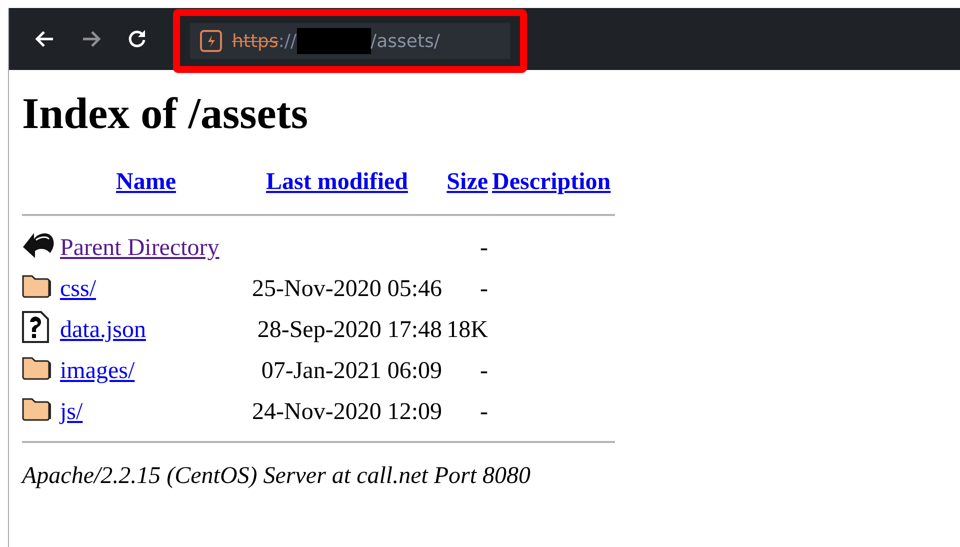 Image resolution: width=960 pixels, height=547 pixels. I want to click on modified-date: 25-Nov-2020 05:46, so click(347, 289).